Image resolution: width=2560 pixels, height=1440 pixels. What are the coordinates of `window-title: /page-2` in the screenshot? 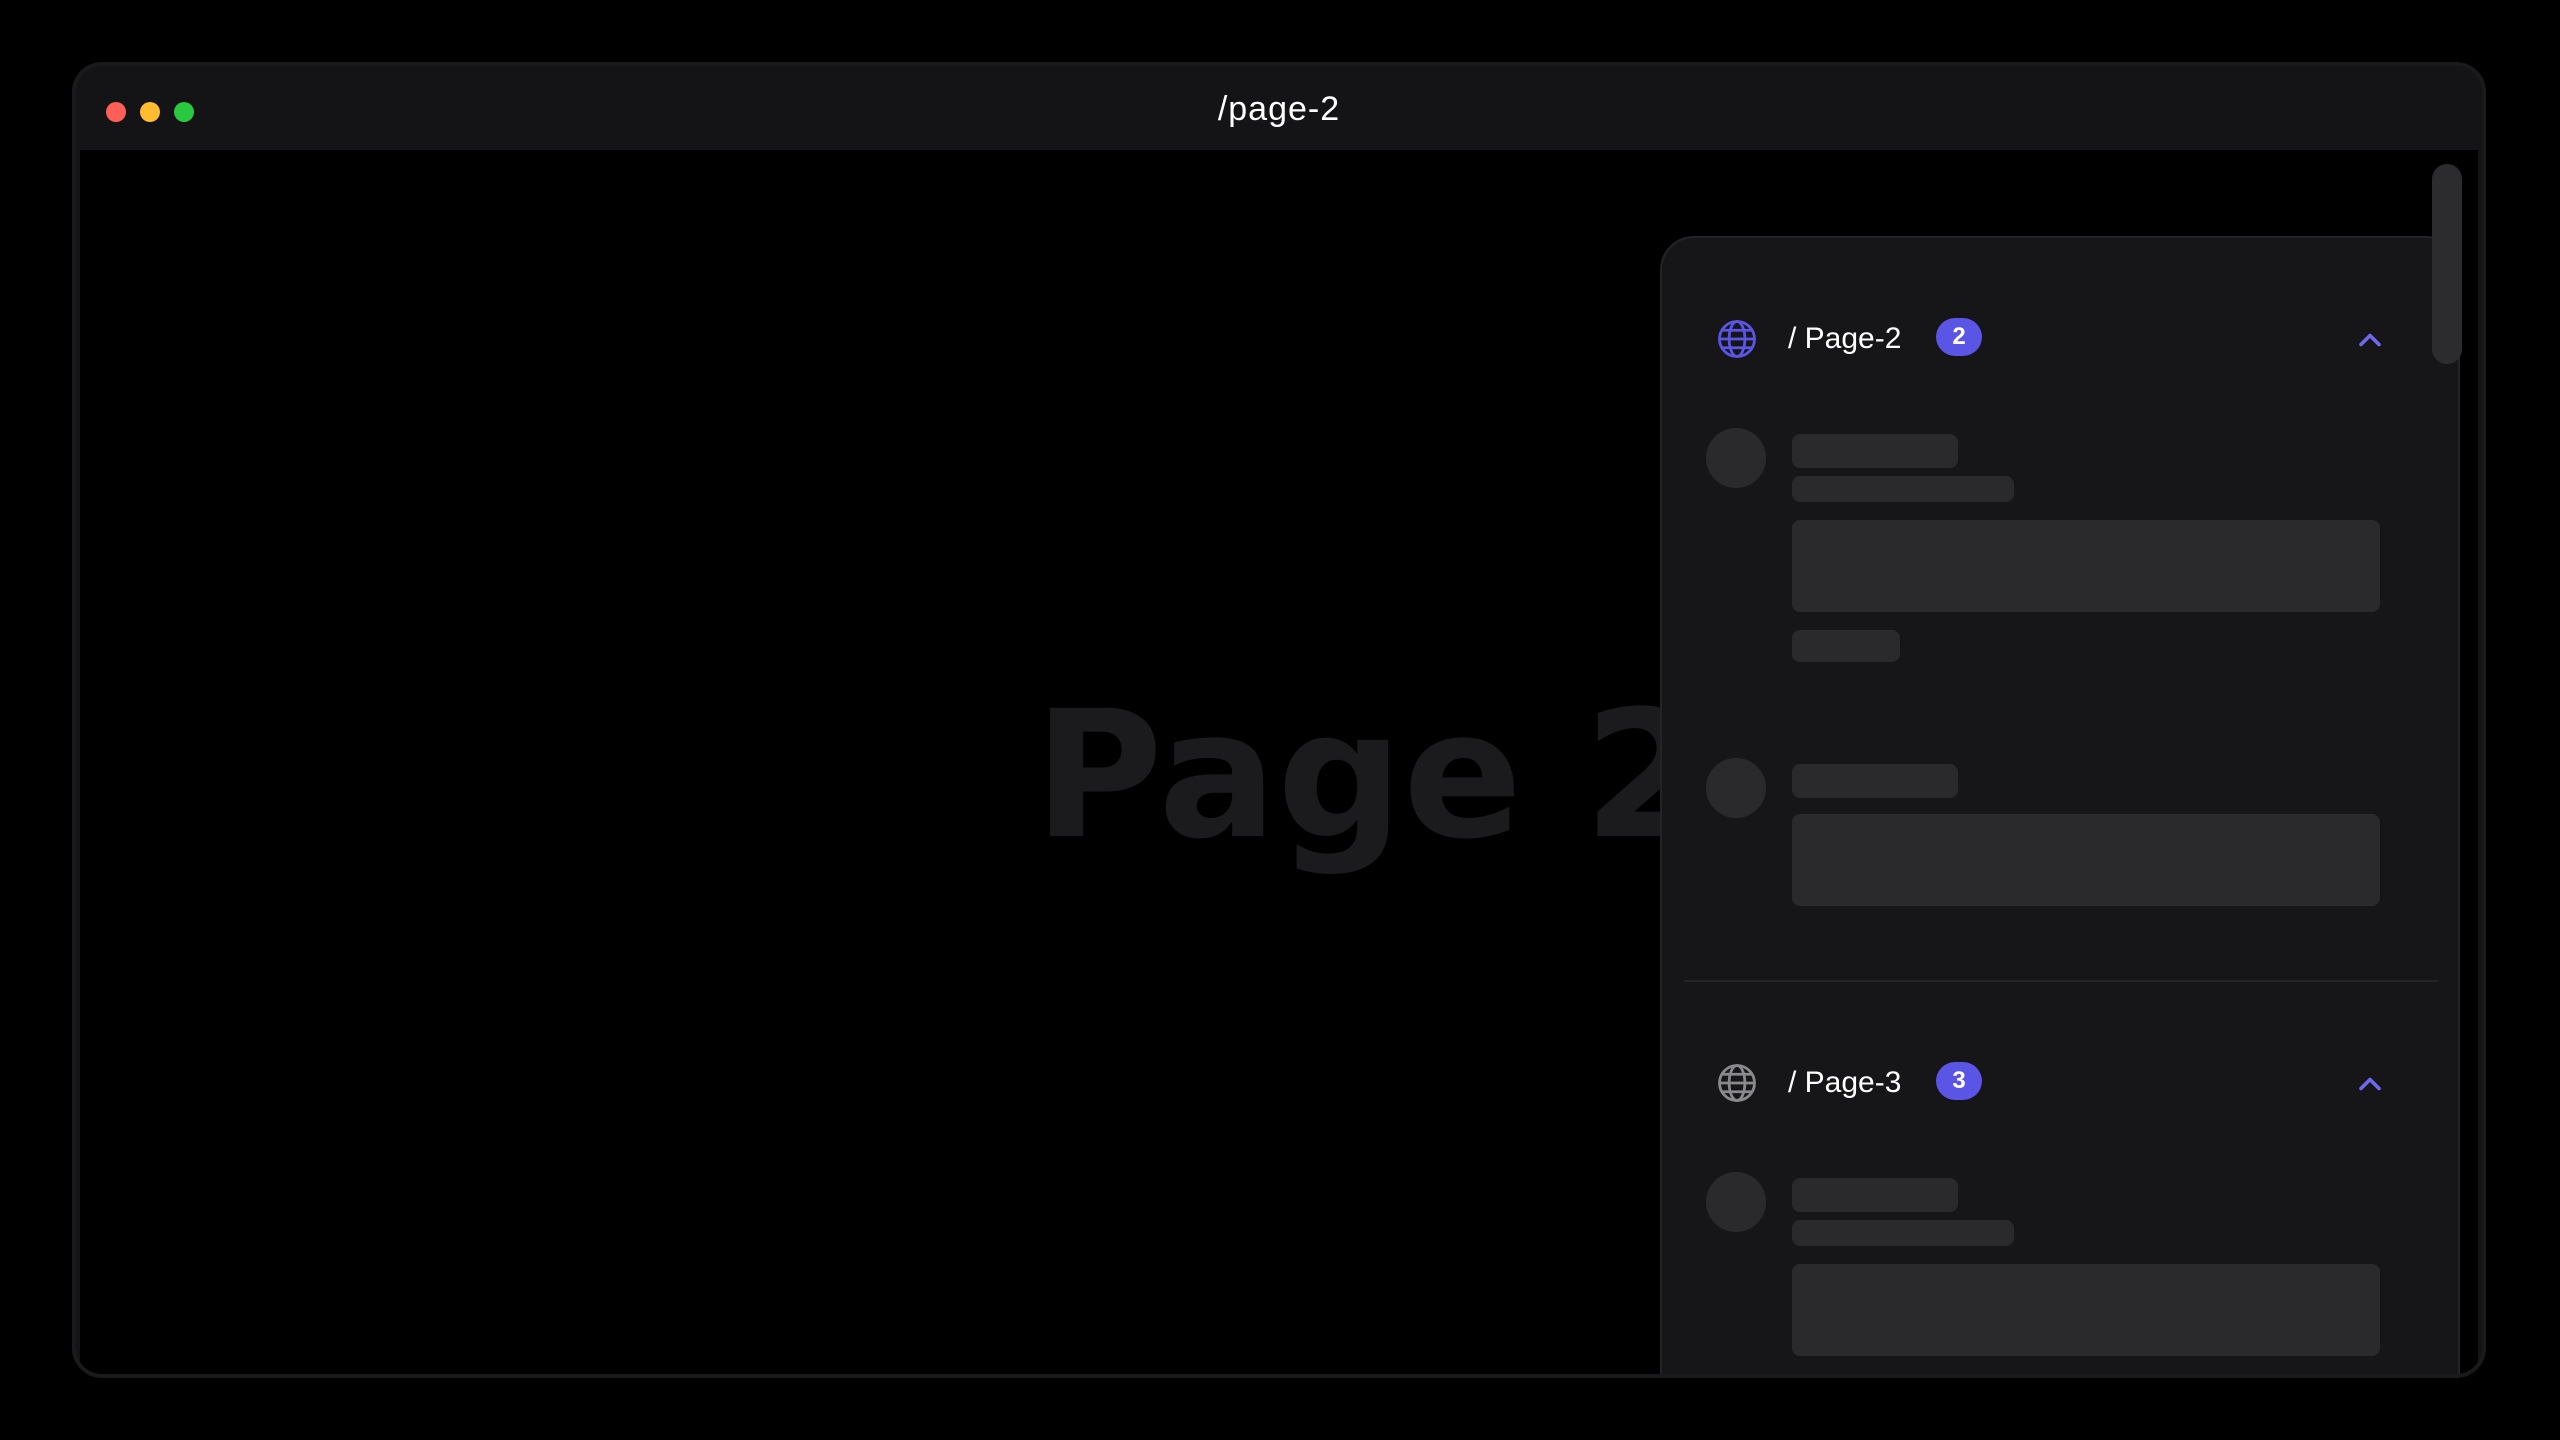 It's located at (1279, 109).